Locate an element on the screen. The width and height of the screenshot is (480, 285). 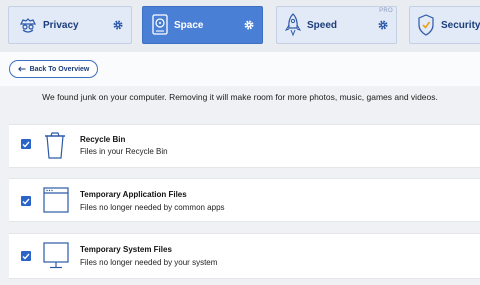
trash-icon is located at coordinates (55, 145).